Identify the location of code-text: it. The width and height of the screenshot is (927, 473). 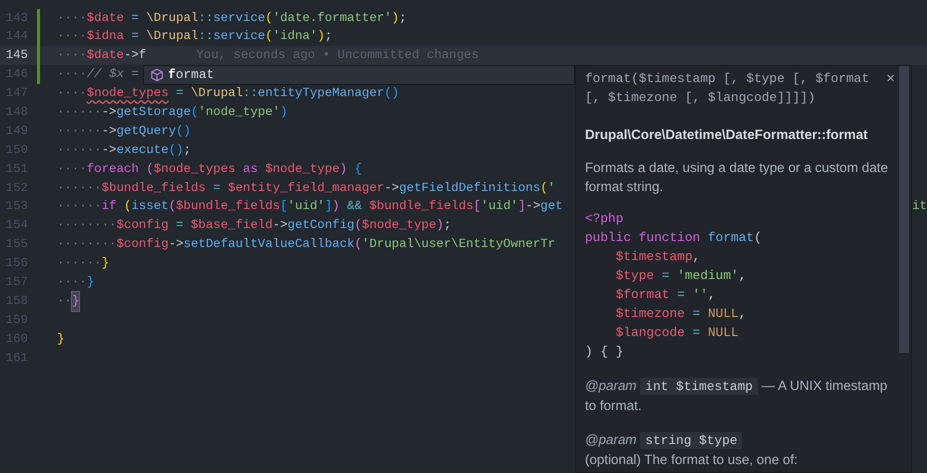
(919, 207).